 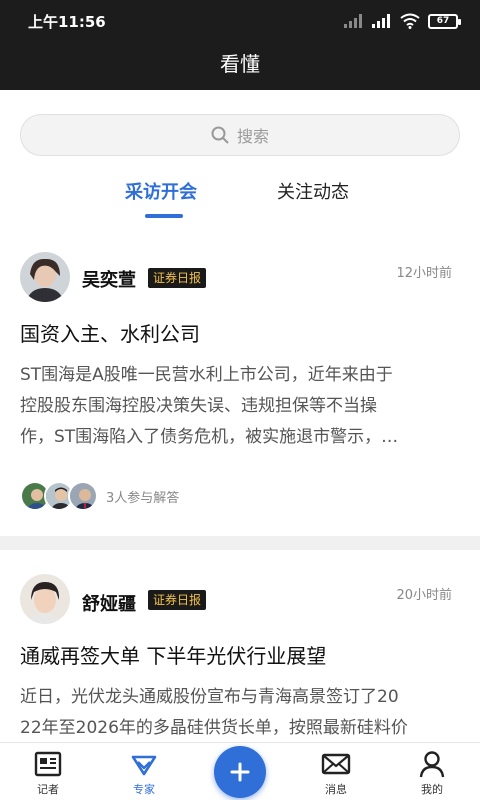 What do you see at coordinates (198, 406) in the screenshot?
I see `excerpt-line: 控股股东围海控股决策失误、违规担保等不当操` at bounding box center [198, 406].